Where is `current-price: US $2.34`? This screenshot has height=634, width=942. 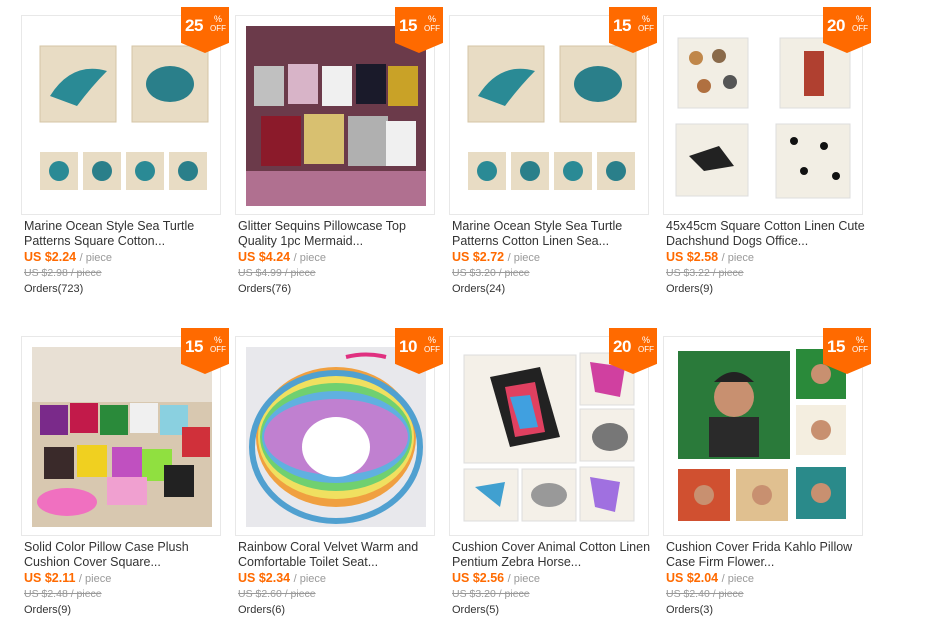 current-price: US $2.34 is located at coordinates (264, 578).